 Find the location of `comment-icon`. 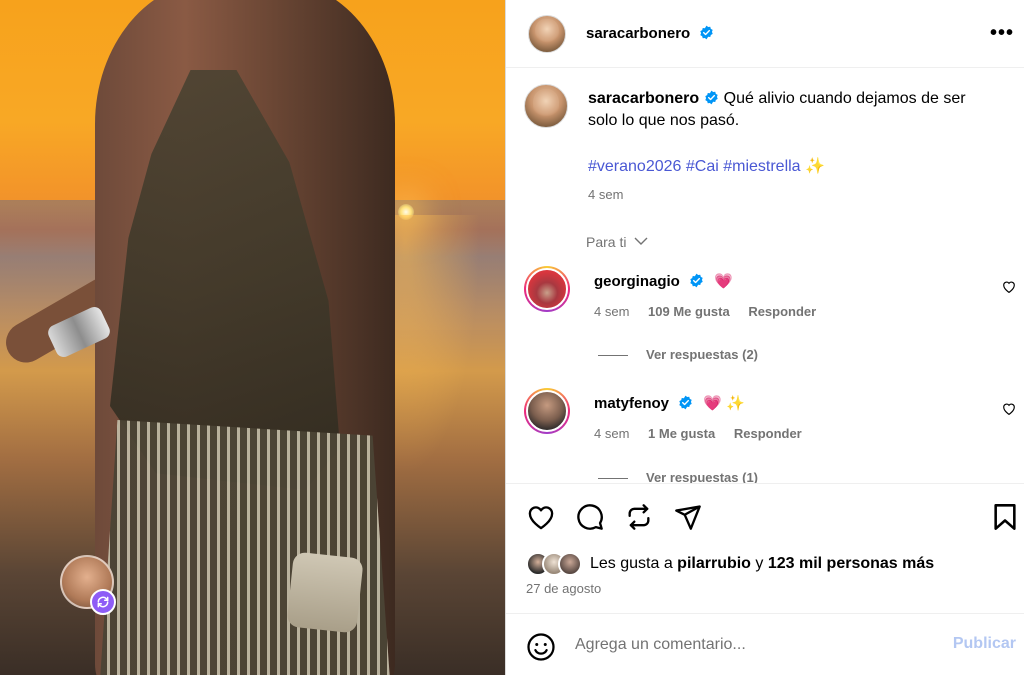

comment-icon is located at coordinates (590, 517).